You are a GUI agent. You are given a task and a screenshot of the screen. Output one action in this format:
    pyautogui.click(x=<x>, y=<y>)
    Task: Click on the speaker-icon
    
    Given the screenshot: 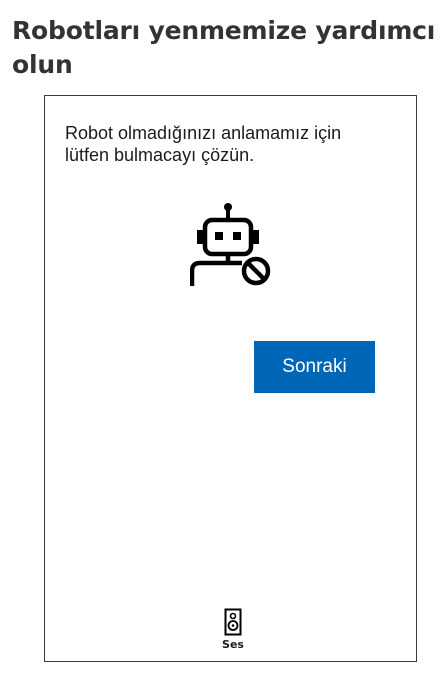 What is the action you would take?
    pyautogui.click(x=233, y=622)
    